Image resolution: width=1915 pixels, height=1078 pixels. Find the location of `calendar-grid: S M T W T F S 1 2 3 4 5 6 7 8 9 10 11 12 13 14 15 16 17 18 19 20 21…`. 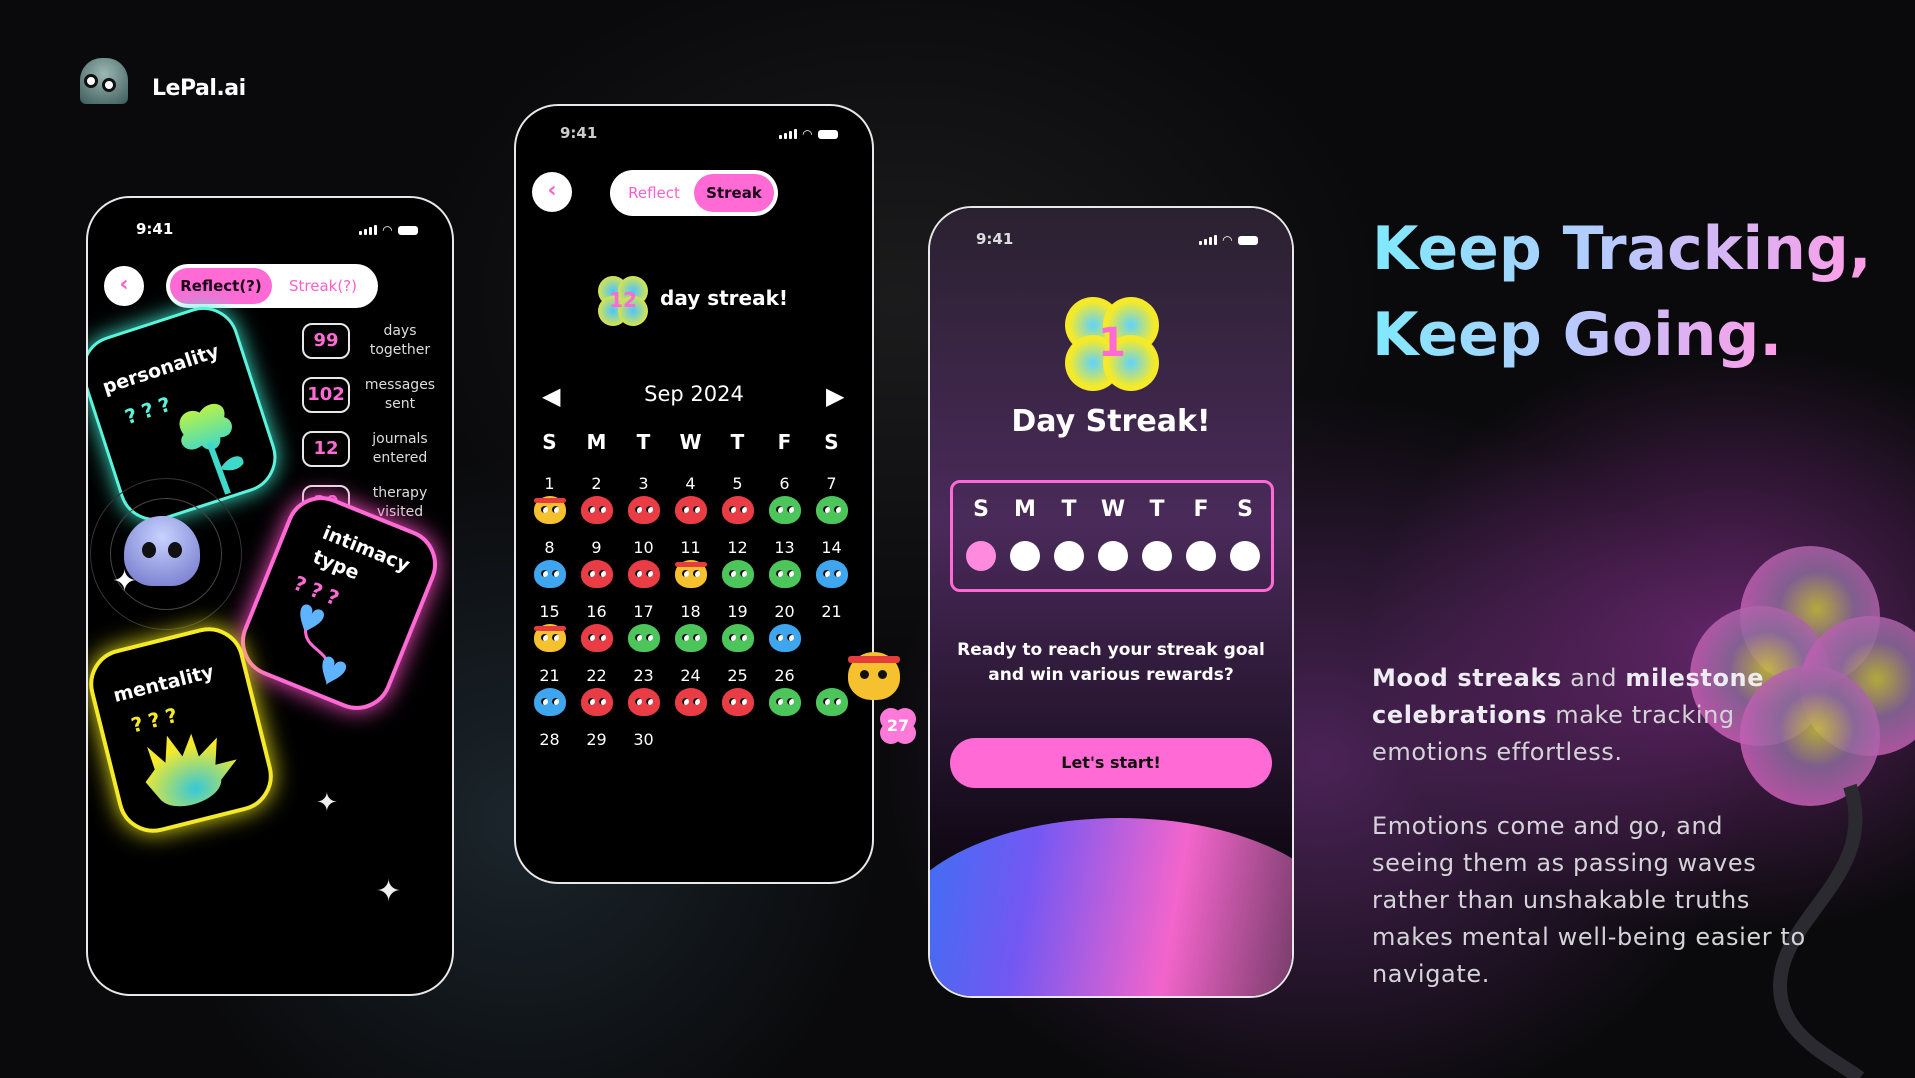

calendar-grid: S M T W T F S 1 2 3 4 5 6 7 8 9 10 11 12 13 14 15 16 17 18 19 20 21… is located at coordinates (696, 650).